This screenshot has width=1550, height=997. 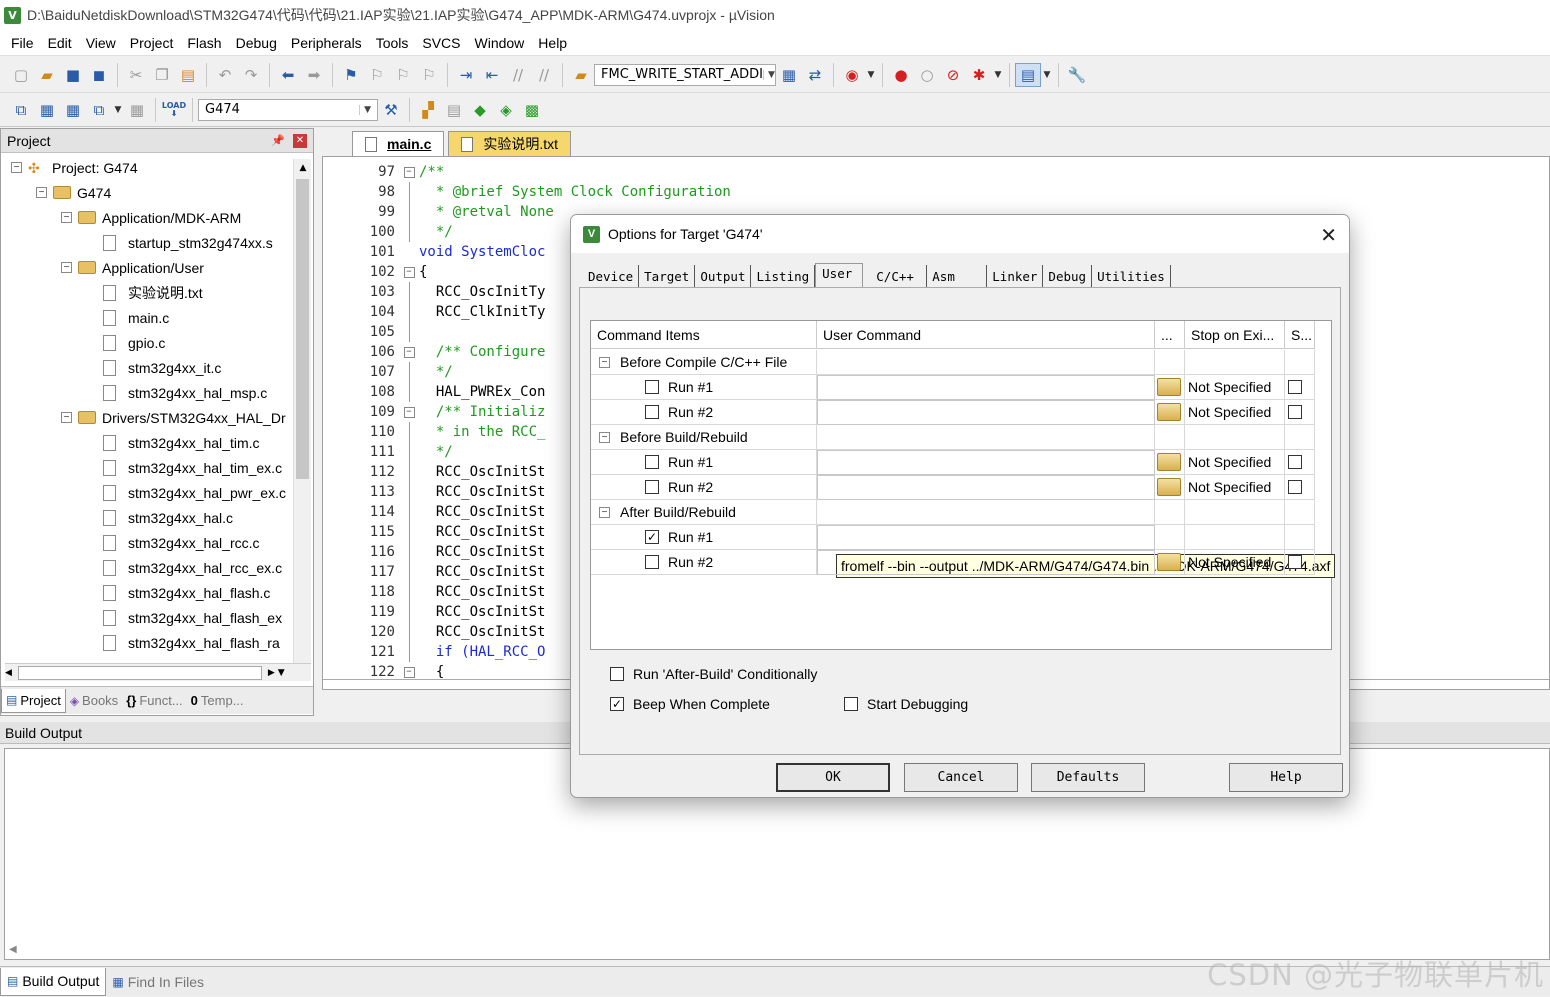 I want to click on code-line: 113 RCC_OscInitSt, so click(x=434, y=492).